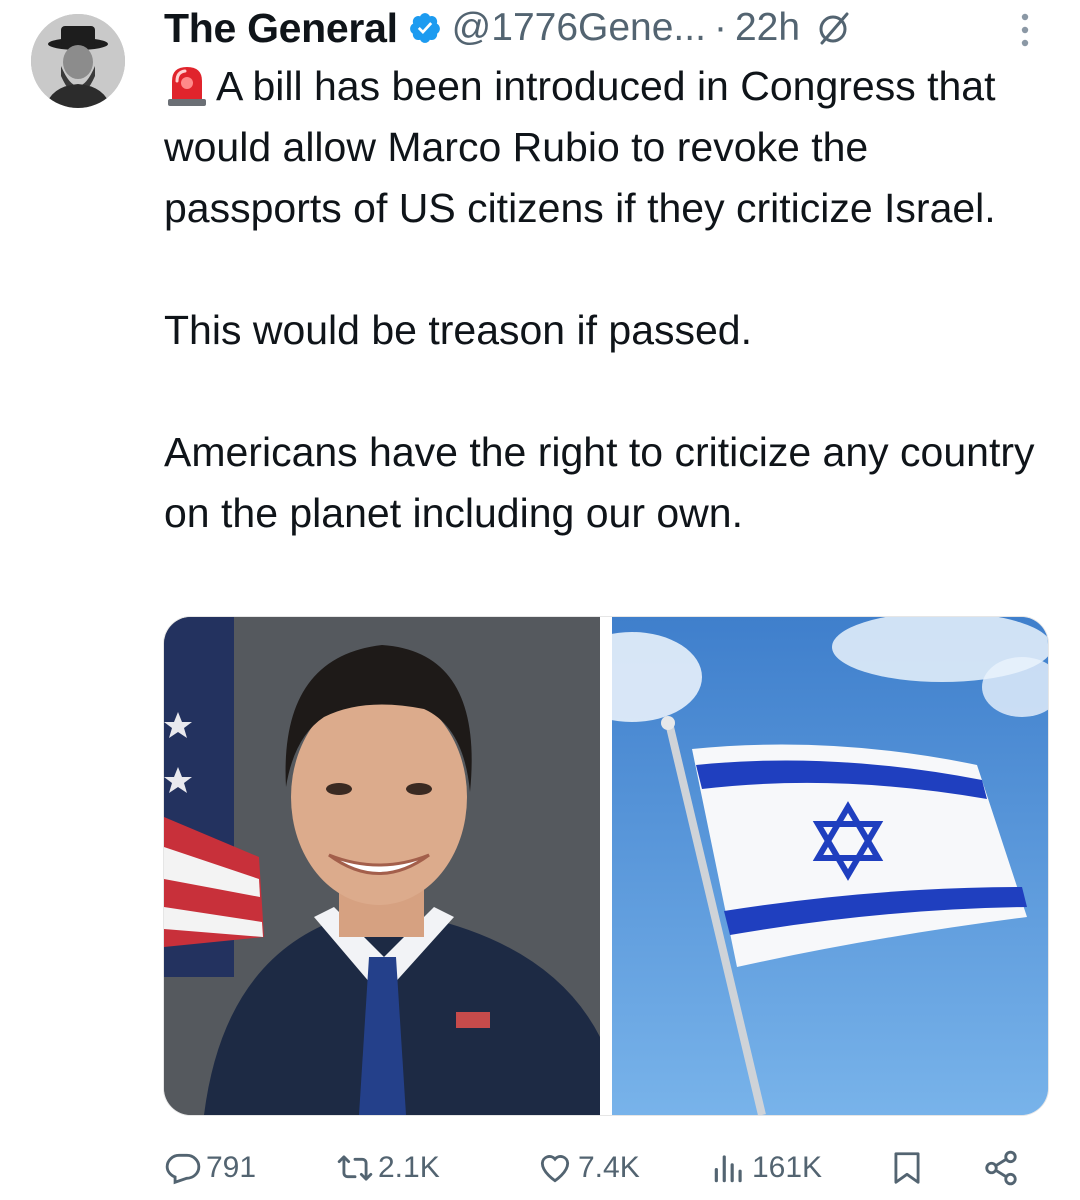  What do you see at coordinates (187, 86) in the screenshot?
I see `siren-icon` at bounding box center [187, 86].